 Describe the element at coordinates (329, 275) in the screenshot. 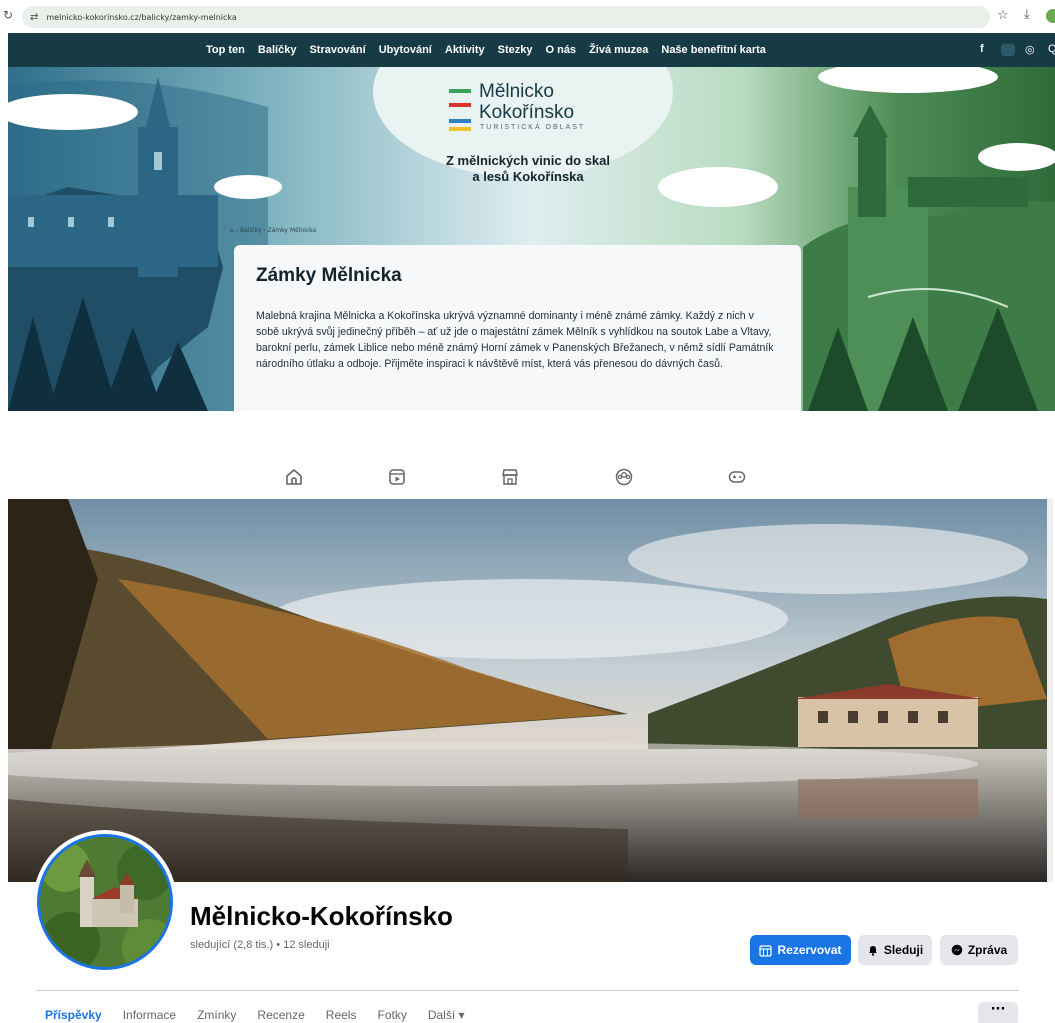

I see `page-title: Zámky Mělnicka` at that location.